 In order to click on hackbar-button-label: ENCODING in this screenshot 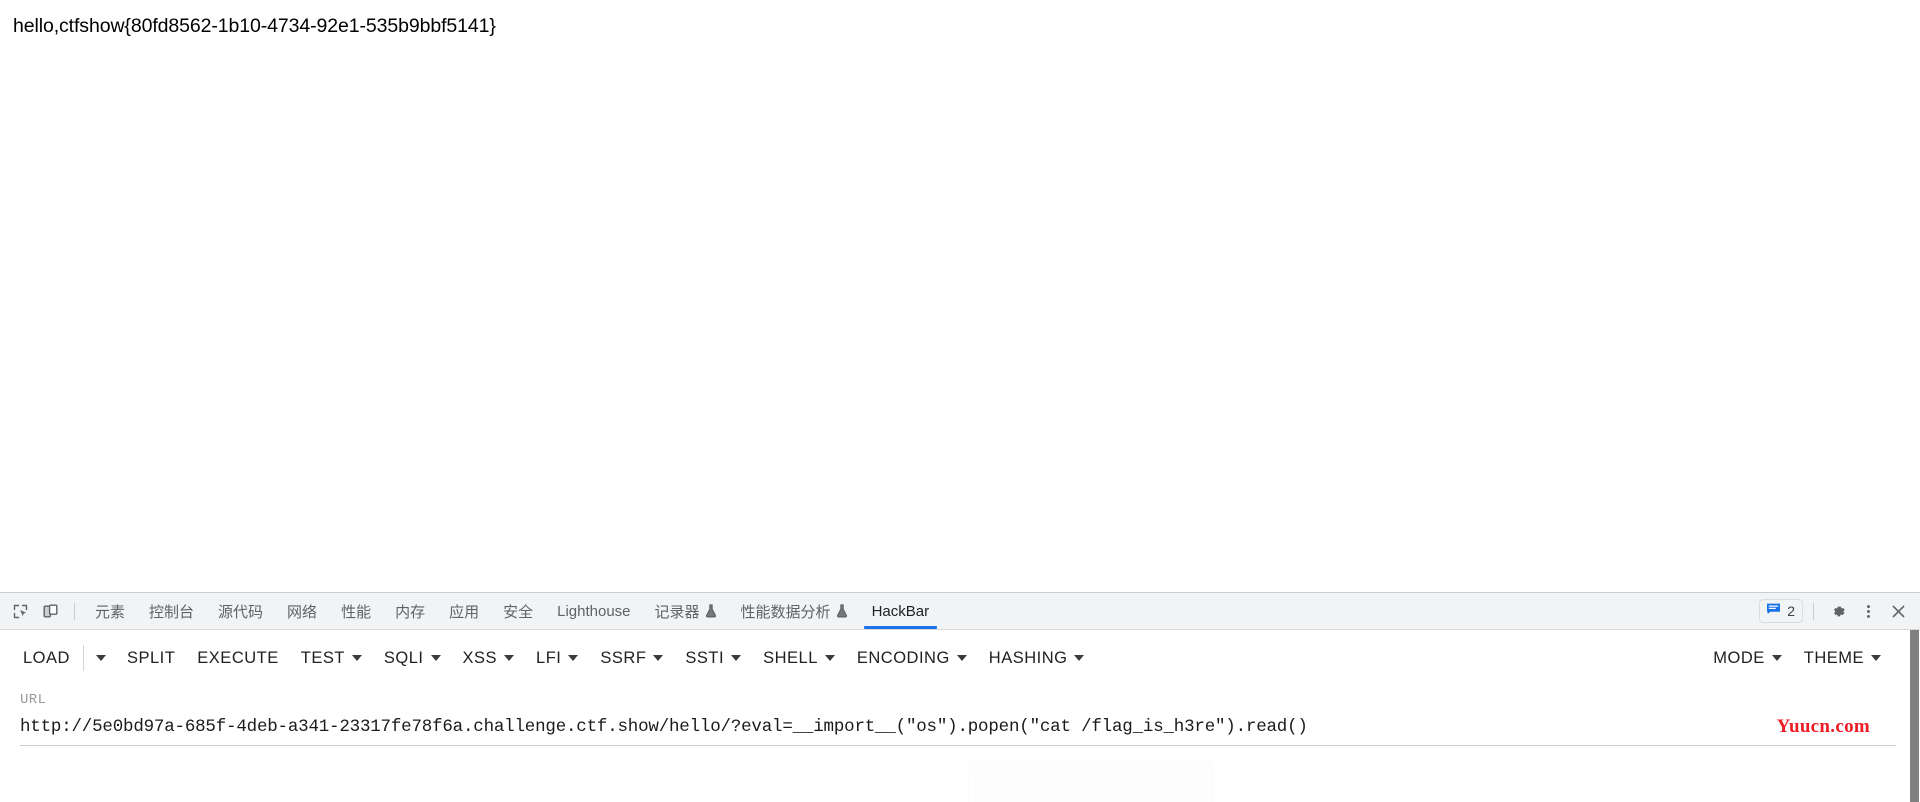, I will do `click(903, 657)`.